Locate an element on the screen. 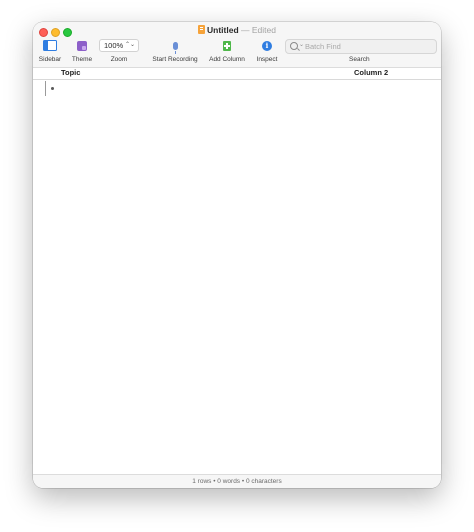 This screenshot has width=474, height=532. text-cursor is located at coordinates (45, 88).